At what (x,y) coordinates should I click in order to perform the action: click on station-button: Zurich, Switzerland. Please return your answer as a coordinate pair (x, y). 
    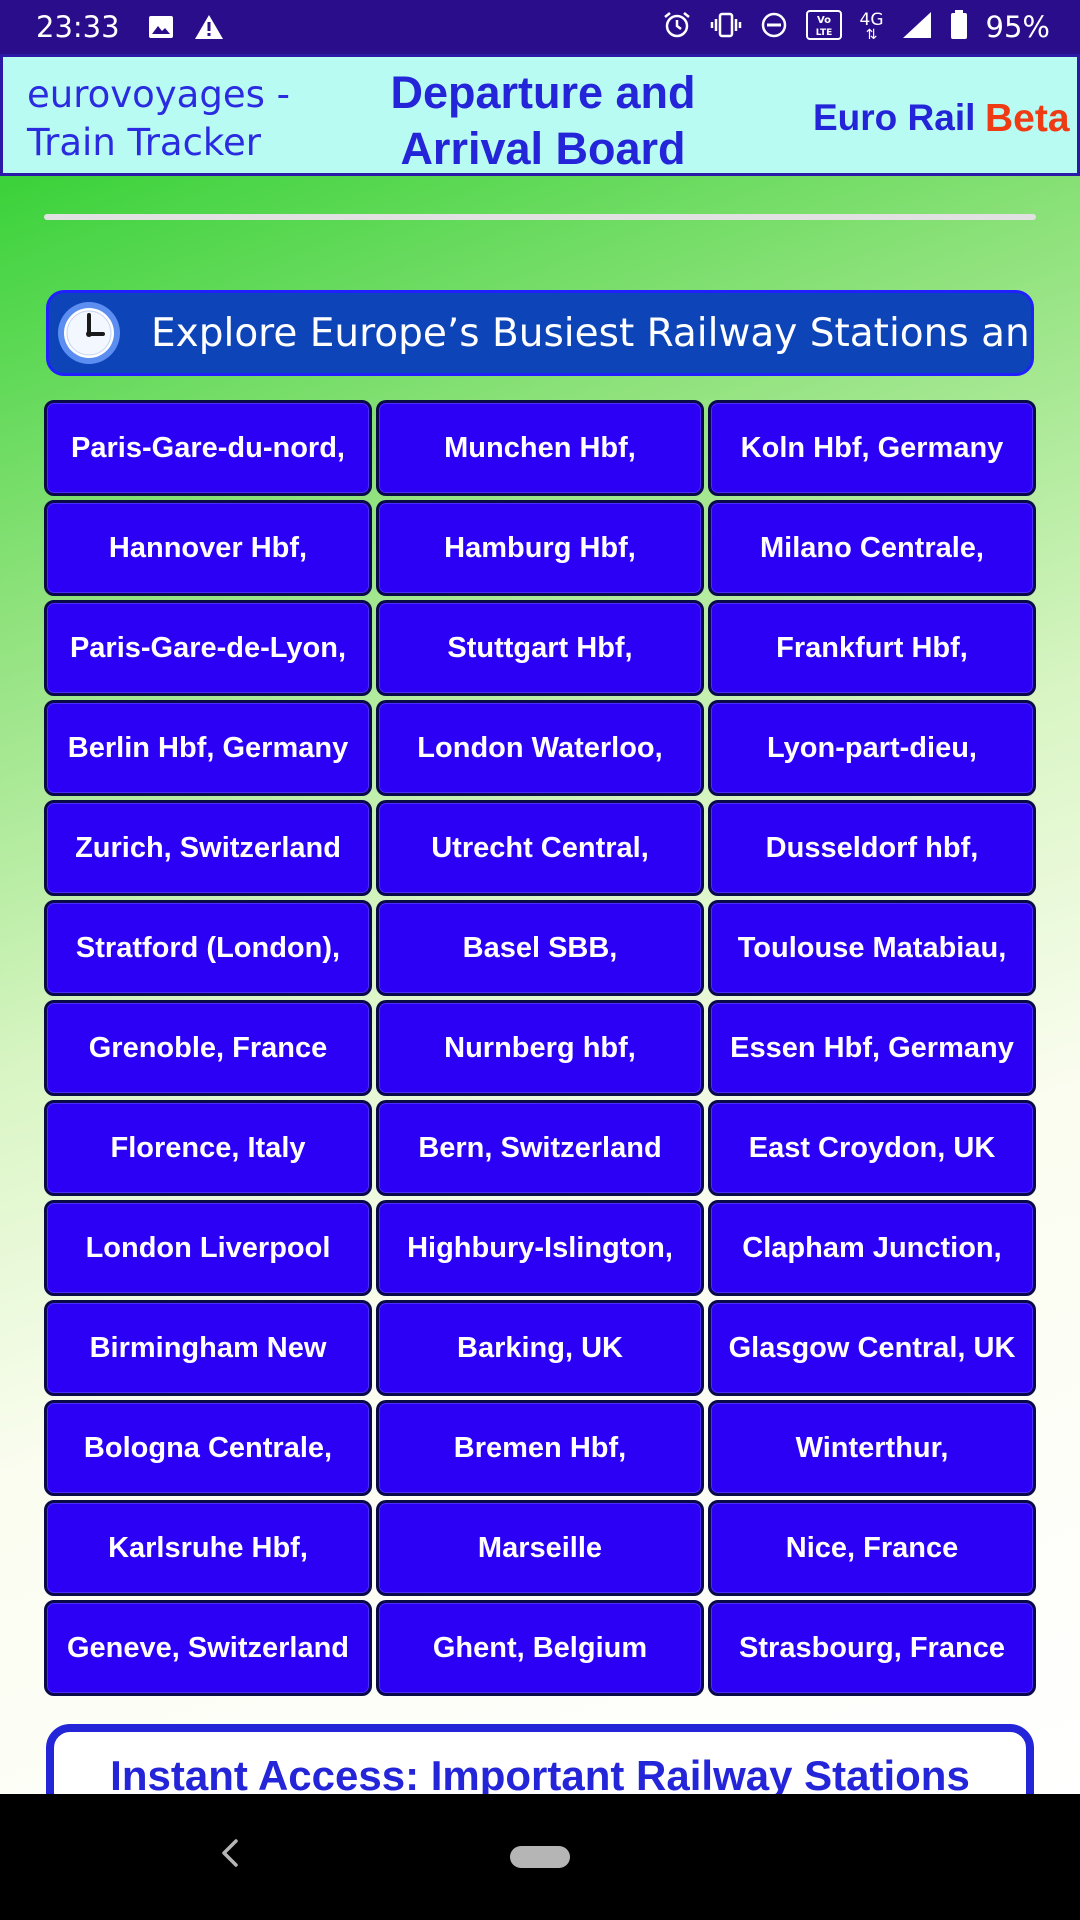
    Looking at the image, I should click on (208, 848).